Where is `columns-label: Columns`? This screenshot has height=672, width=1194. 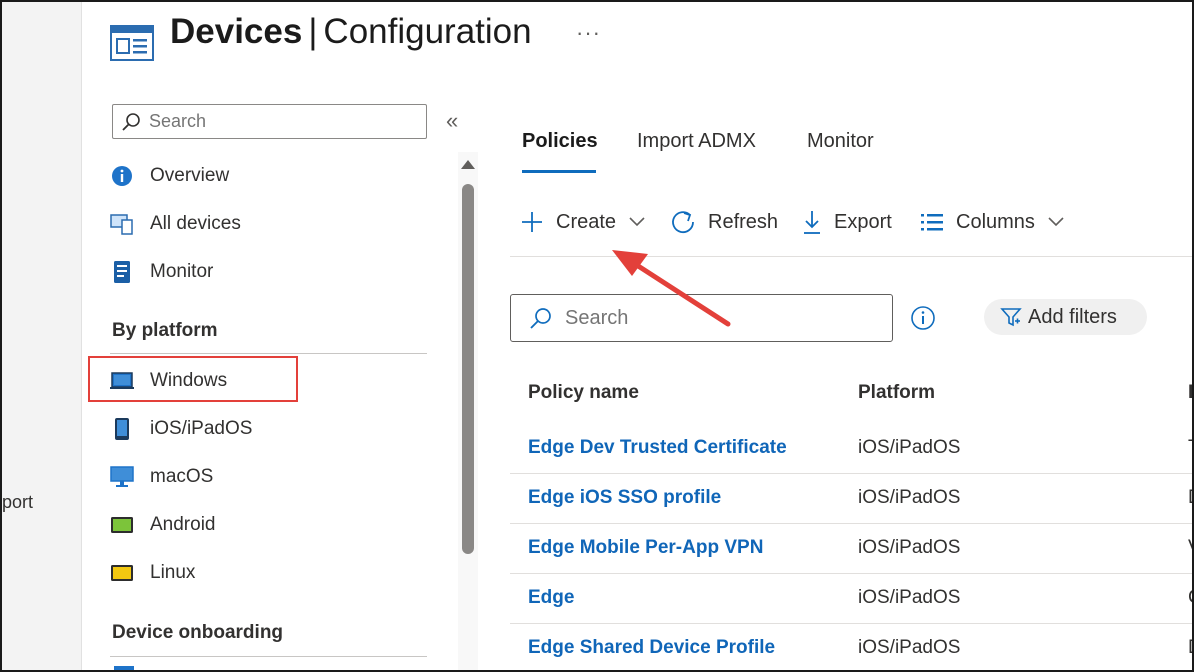 columns-label: Columns is located at coordinates (995, 221).